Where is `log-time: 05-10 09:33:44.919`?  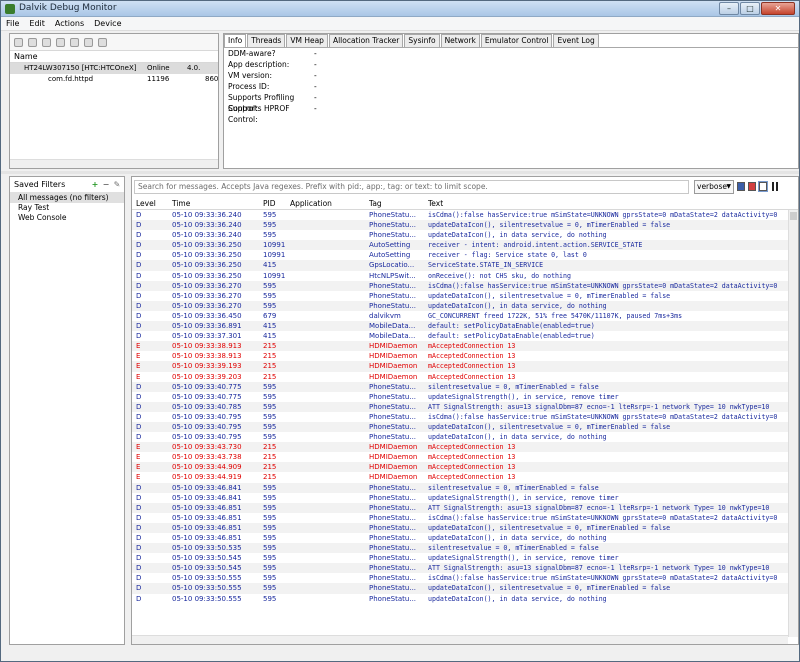 log-time: 05-10 09:33:44.919 is located at coordinates (207, 477).